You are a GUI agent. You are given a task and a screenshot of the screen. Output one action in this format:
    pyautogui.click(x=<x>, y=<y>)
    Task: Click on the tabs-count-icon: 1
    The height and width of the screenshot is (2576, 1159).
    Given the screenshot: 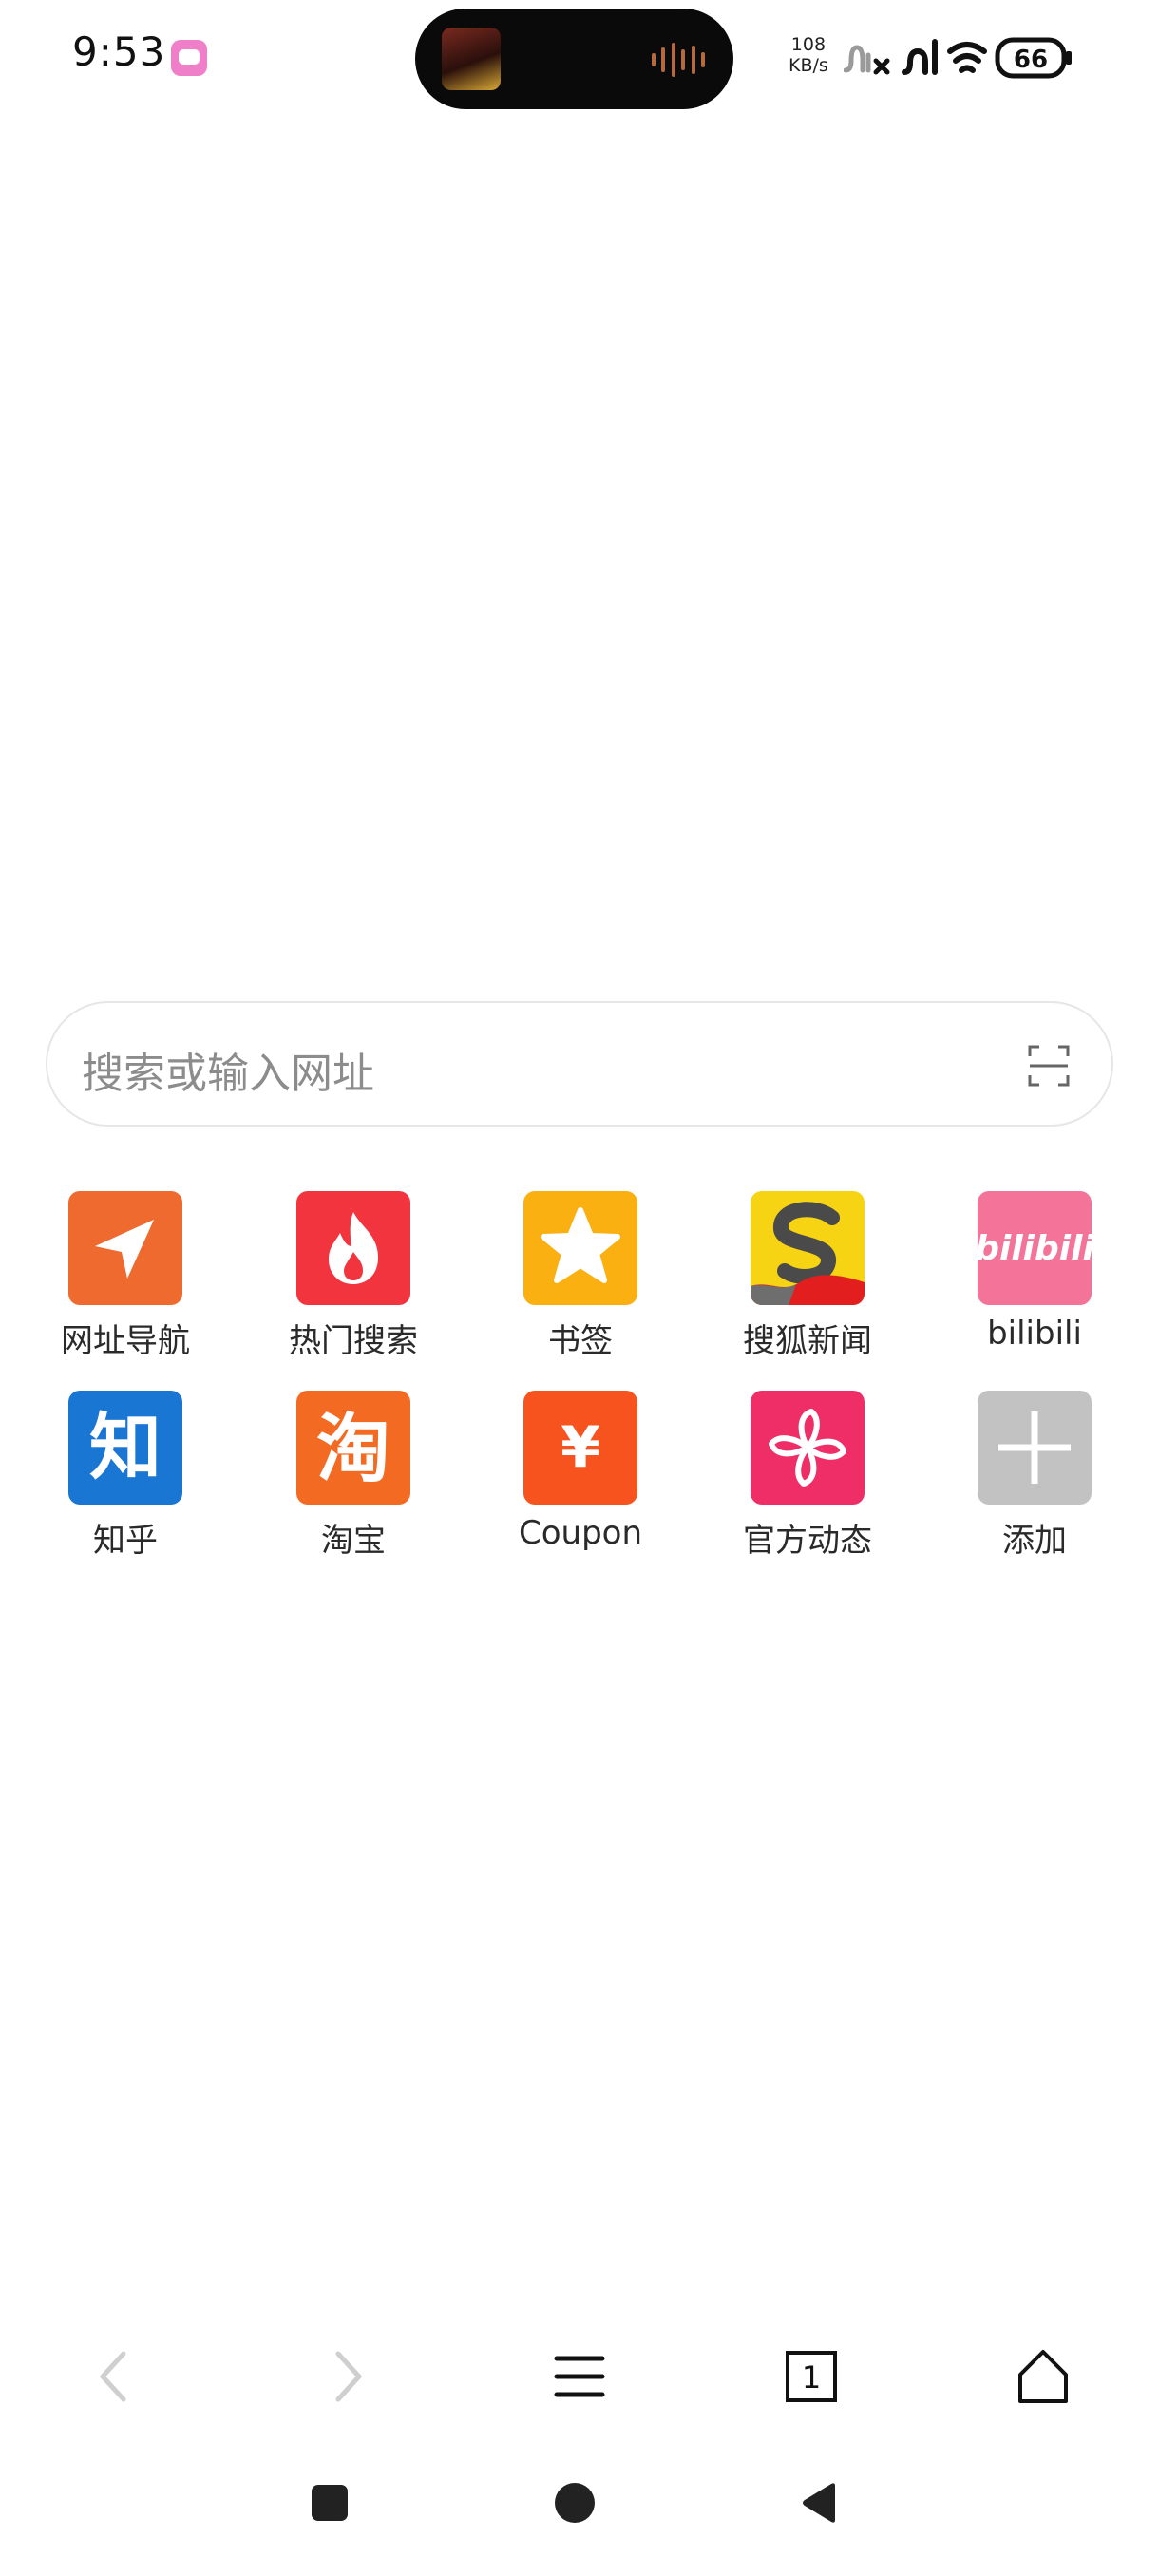 What is the action you would take?
    pyautogui.click(x=811, y=2376)
    